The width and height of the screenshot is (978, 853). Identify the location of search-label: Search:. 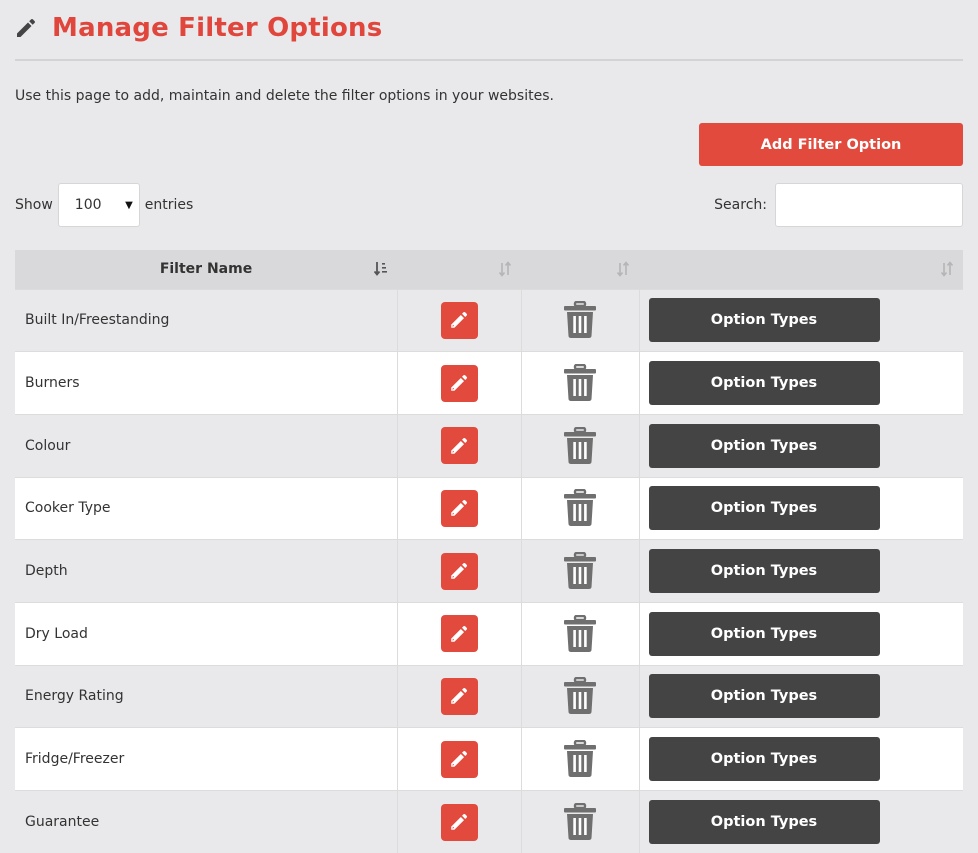
(740, 205).